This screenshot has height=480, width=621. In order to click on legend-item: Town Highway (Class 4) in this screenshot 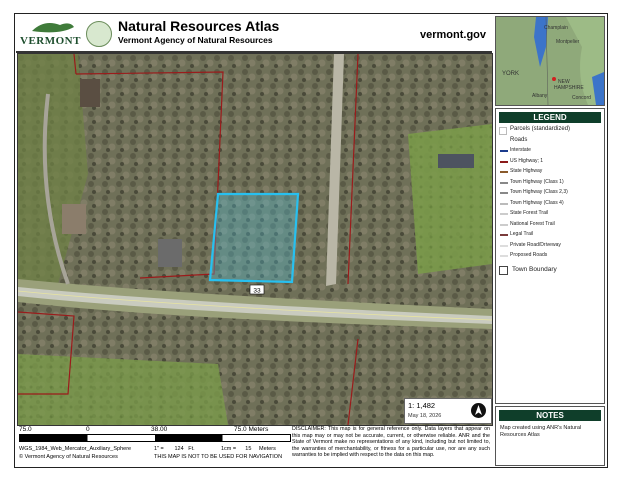, I will do `click(550, 205)`.